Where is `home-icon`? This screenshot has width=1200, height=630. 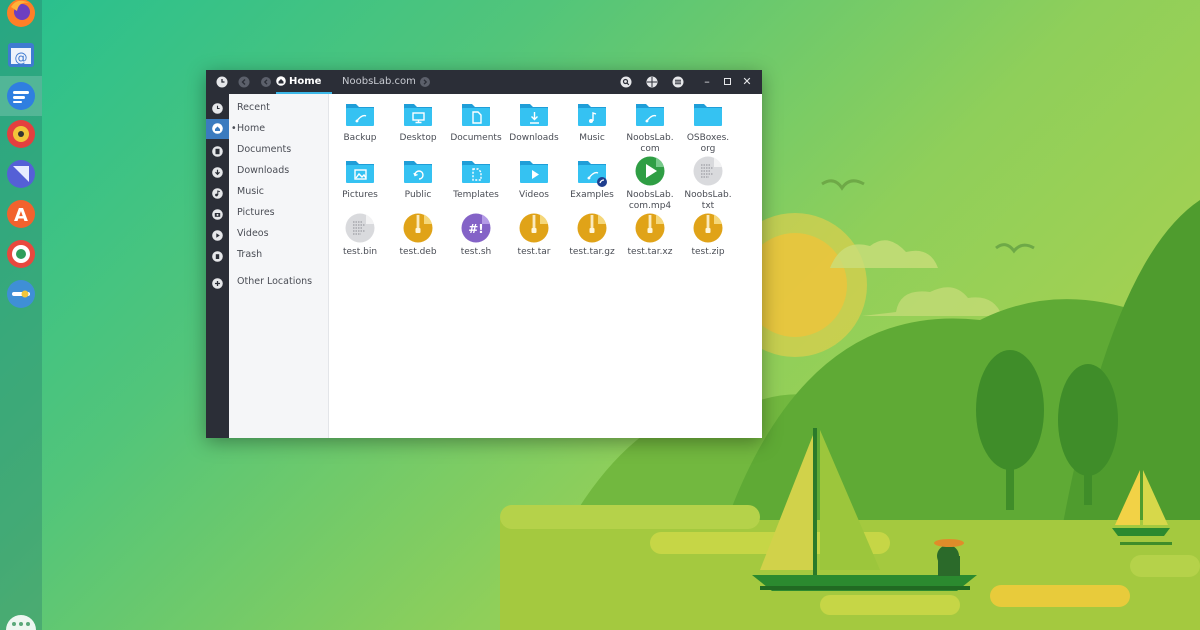 home-icon is located at coordinates (217, 129).